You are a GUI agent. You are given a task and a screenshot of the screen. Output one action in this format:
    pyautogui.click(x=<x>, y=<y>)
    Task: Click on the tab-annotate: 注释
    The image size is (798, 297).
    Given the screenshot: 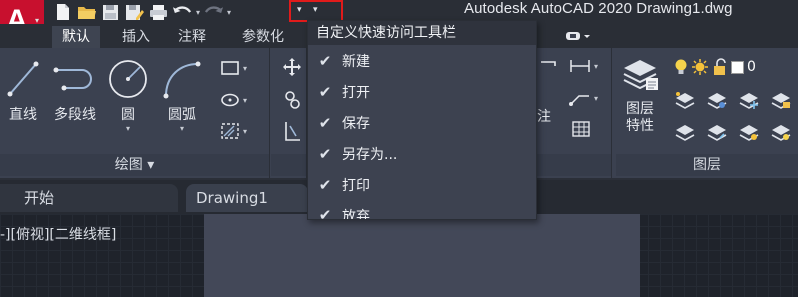 What is the action you would take?
    pyautogui.click(x=192, y=37)
    